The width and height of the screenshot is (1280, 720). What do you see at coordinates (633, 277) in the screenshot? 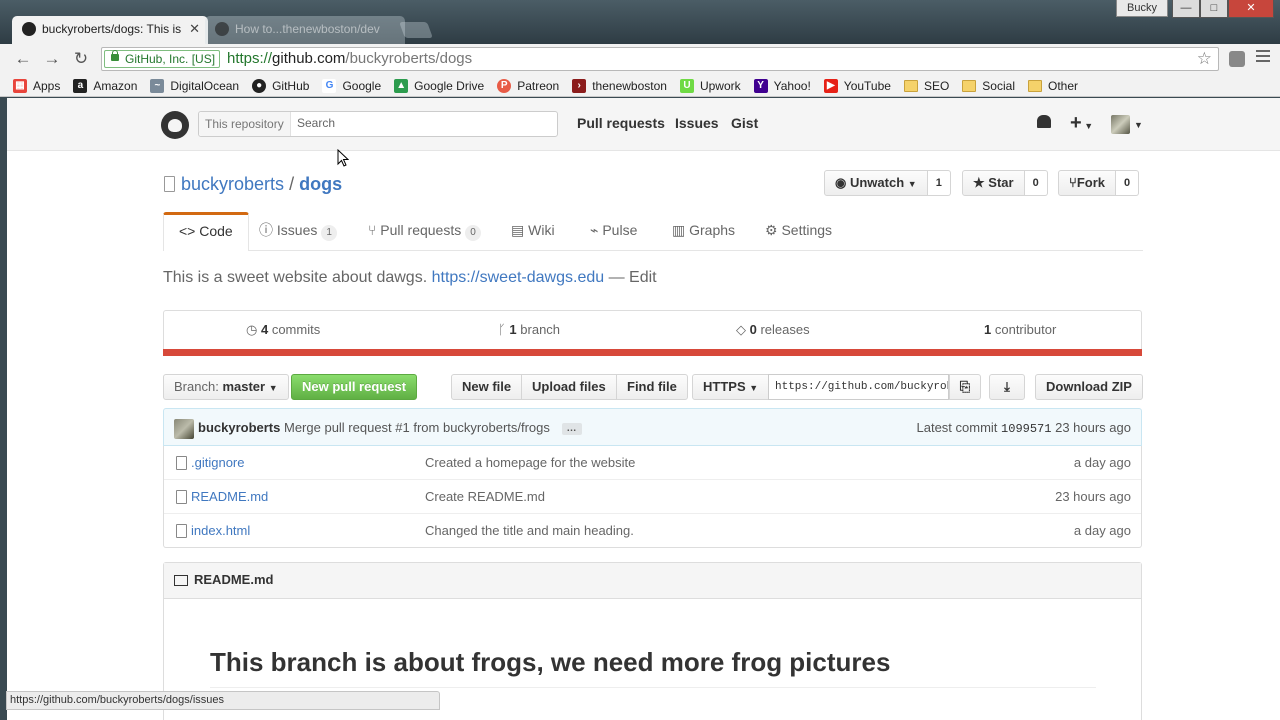
I see `edit-description-link: — Edit` at bounding box center [633, 277].